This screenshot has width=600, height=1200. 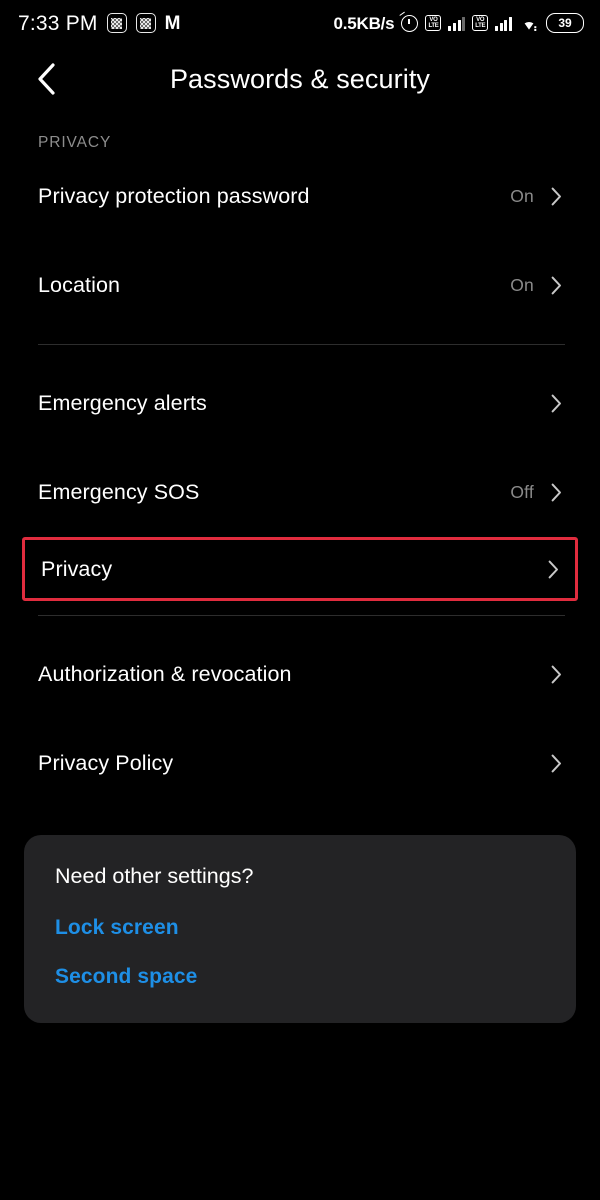 I want to click on row-label: Privacy Policy, so click(x=106, y=763).